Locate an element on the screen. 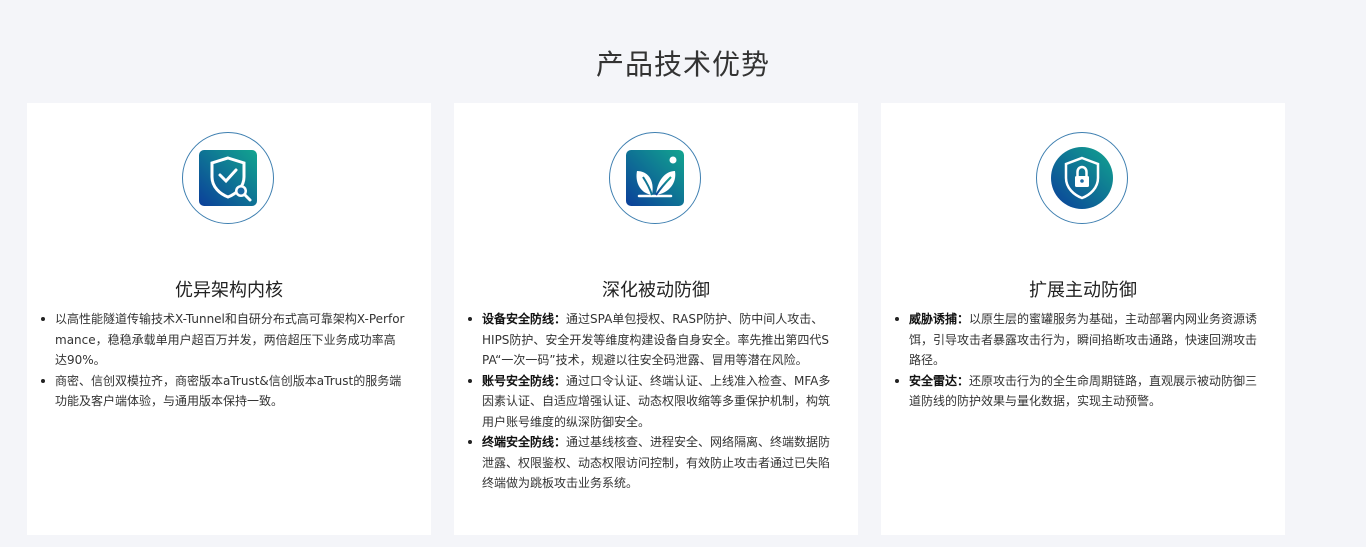  card-title: 扩展主动防御 is located at coordinates (1083, 290).